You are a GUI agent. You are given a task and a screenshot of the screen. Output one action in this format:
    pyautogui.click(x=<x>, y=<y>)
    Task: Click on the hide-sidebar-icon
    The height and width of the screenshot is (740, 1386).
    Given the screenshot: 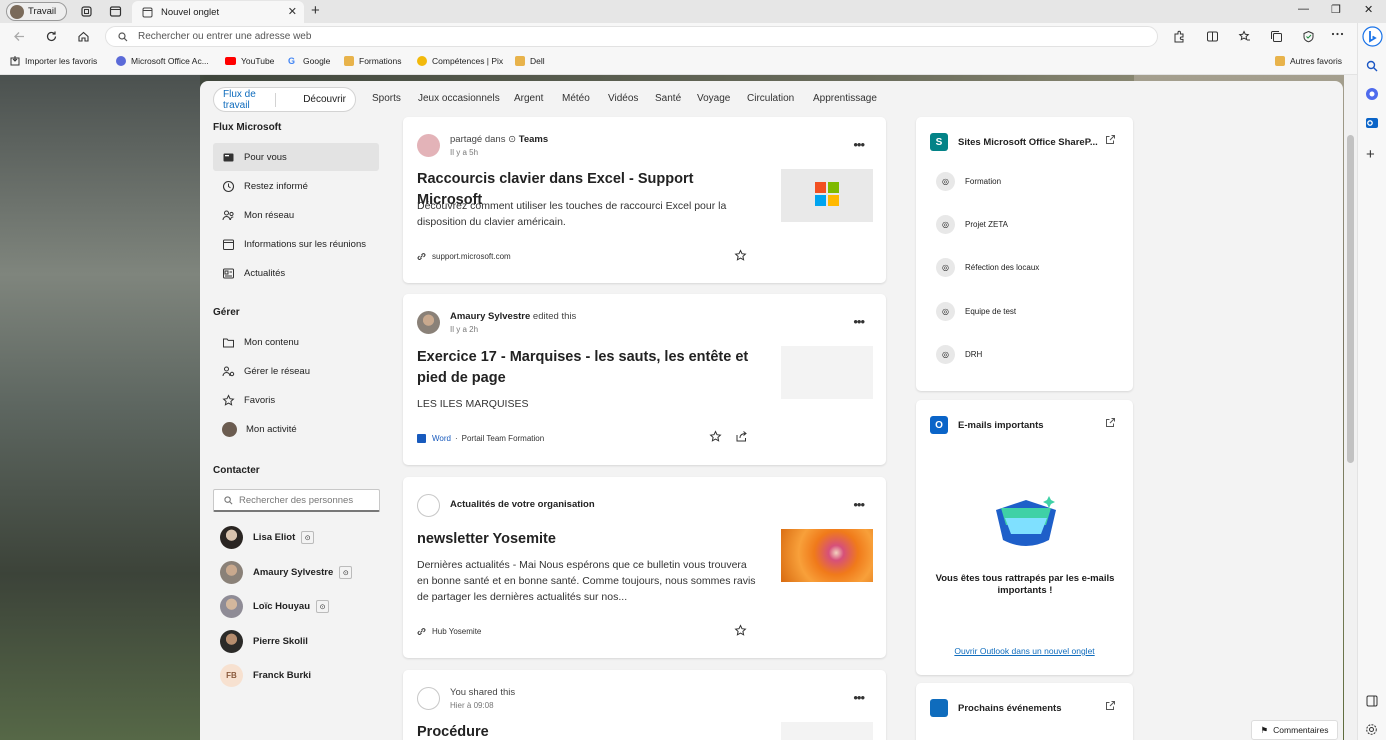 What is the action you would take?
    pyautogui.click(x=1372, y=701)
    